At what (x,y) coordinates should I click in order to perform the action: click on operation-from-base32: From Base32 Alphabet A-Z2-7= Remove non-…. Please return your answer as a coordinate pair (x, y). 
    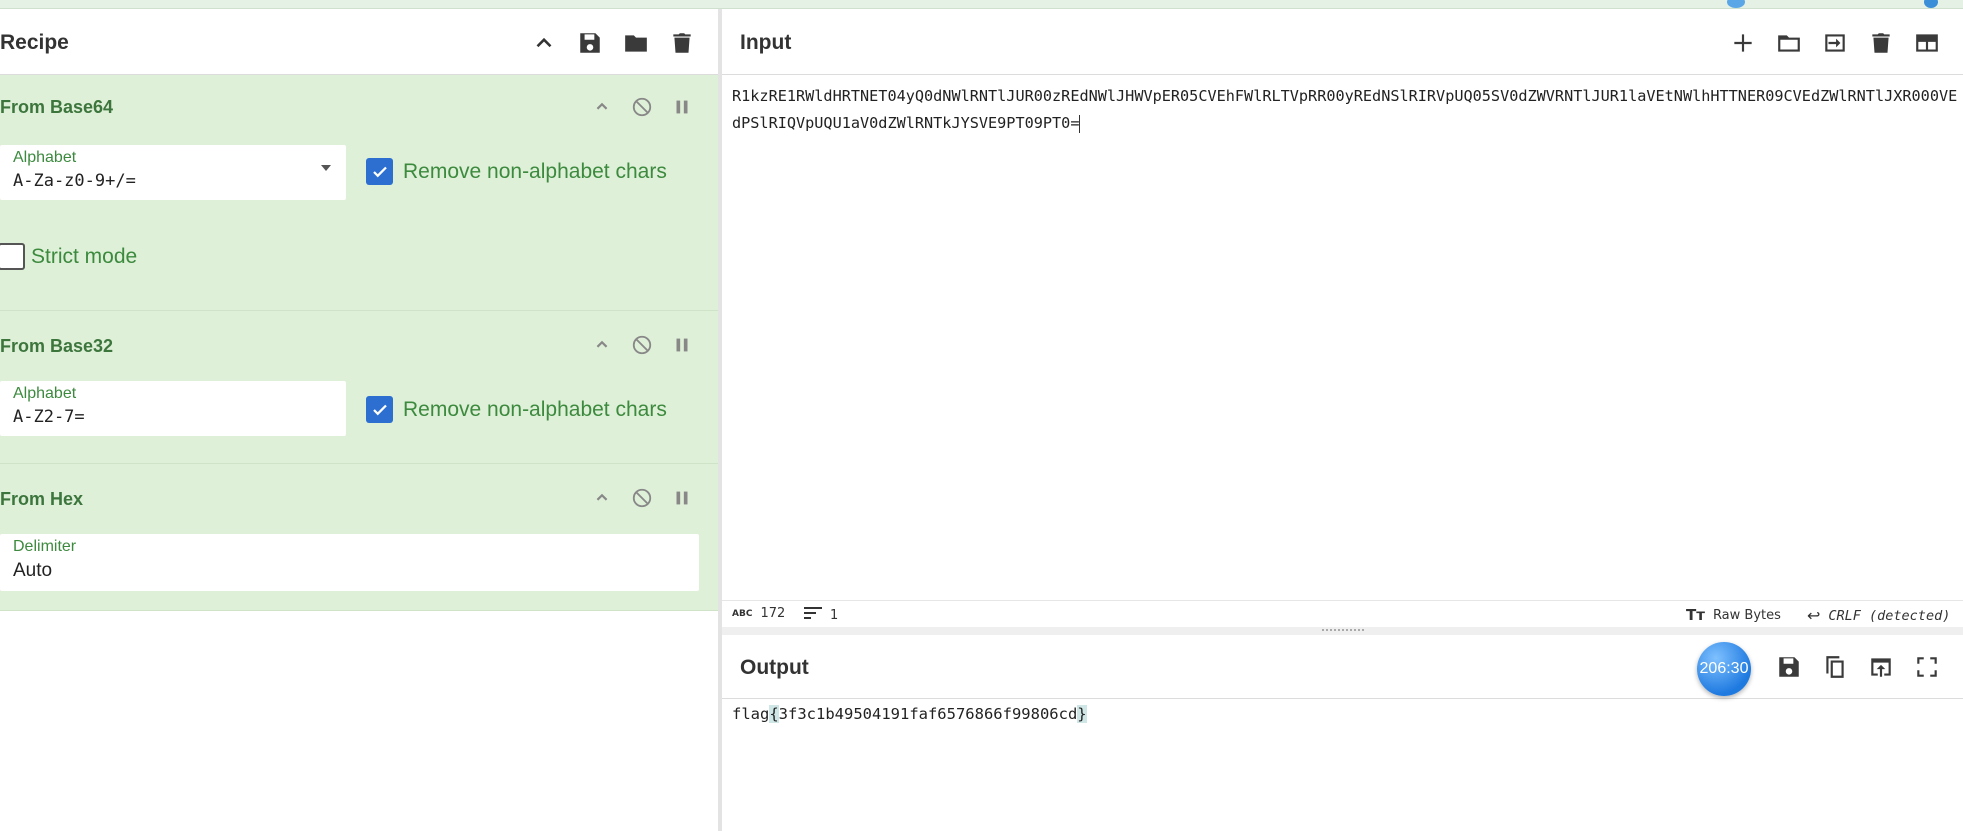
    Looking at the image, I should click on (359, 387).